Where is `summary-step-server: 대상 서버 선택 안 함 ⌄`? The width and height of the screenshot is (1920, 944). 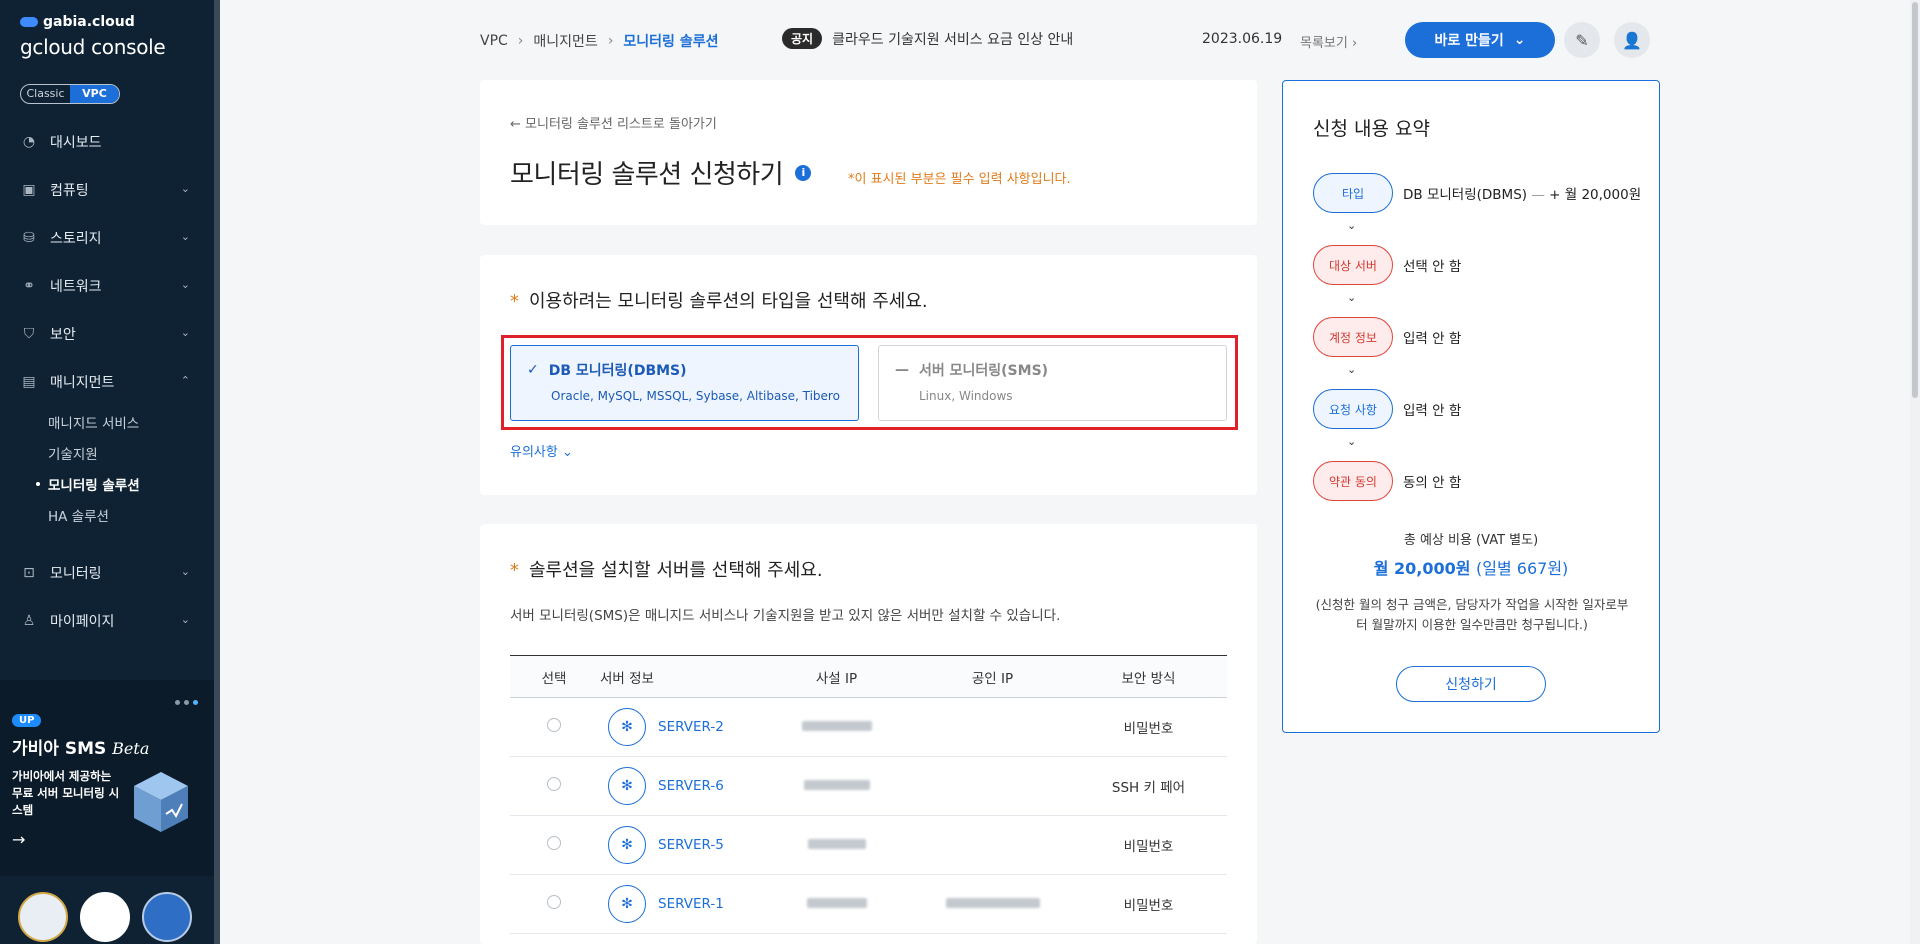 summary-step-server: 대상 서버 선택 안 함 ⌄ is located at coordinates (1477, 274).